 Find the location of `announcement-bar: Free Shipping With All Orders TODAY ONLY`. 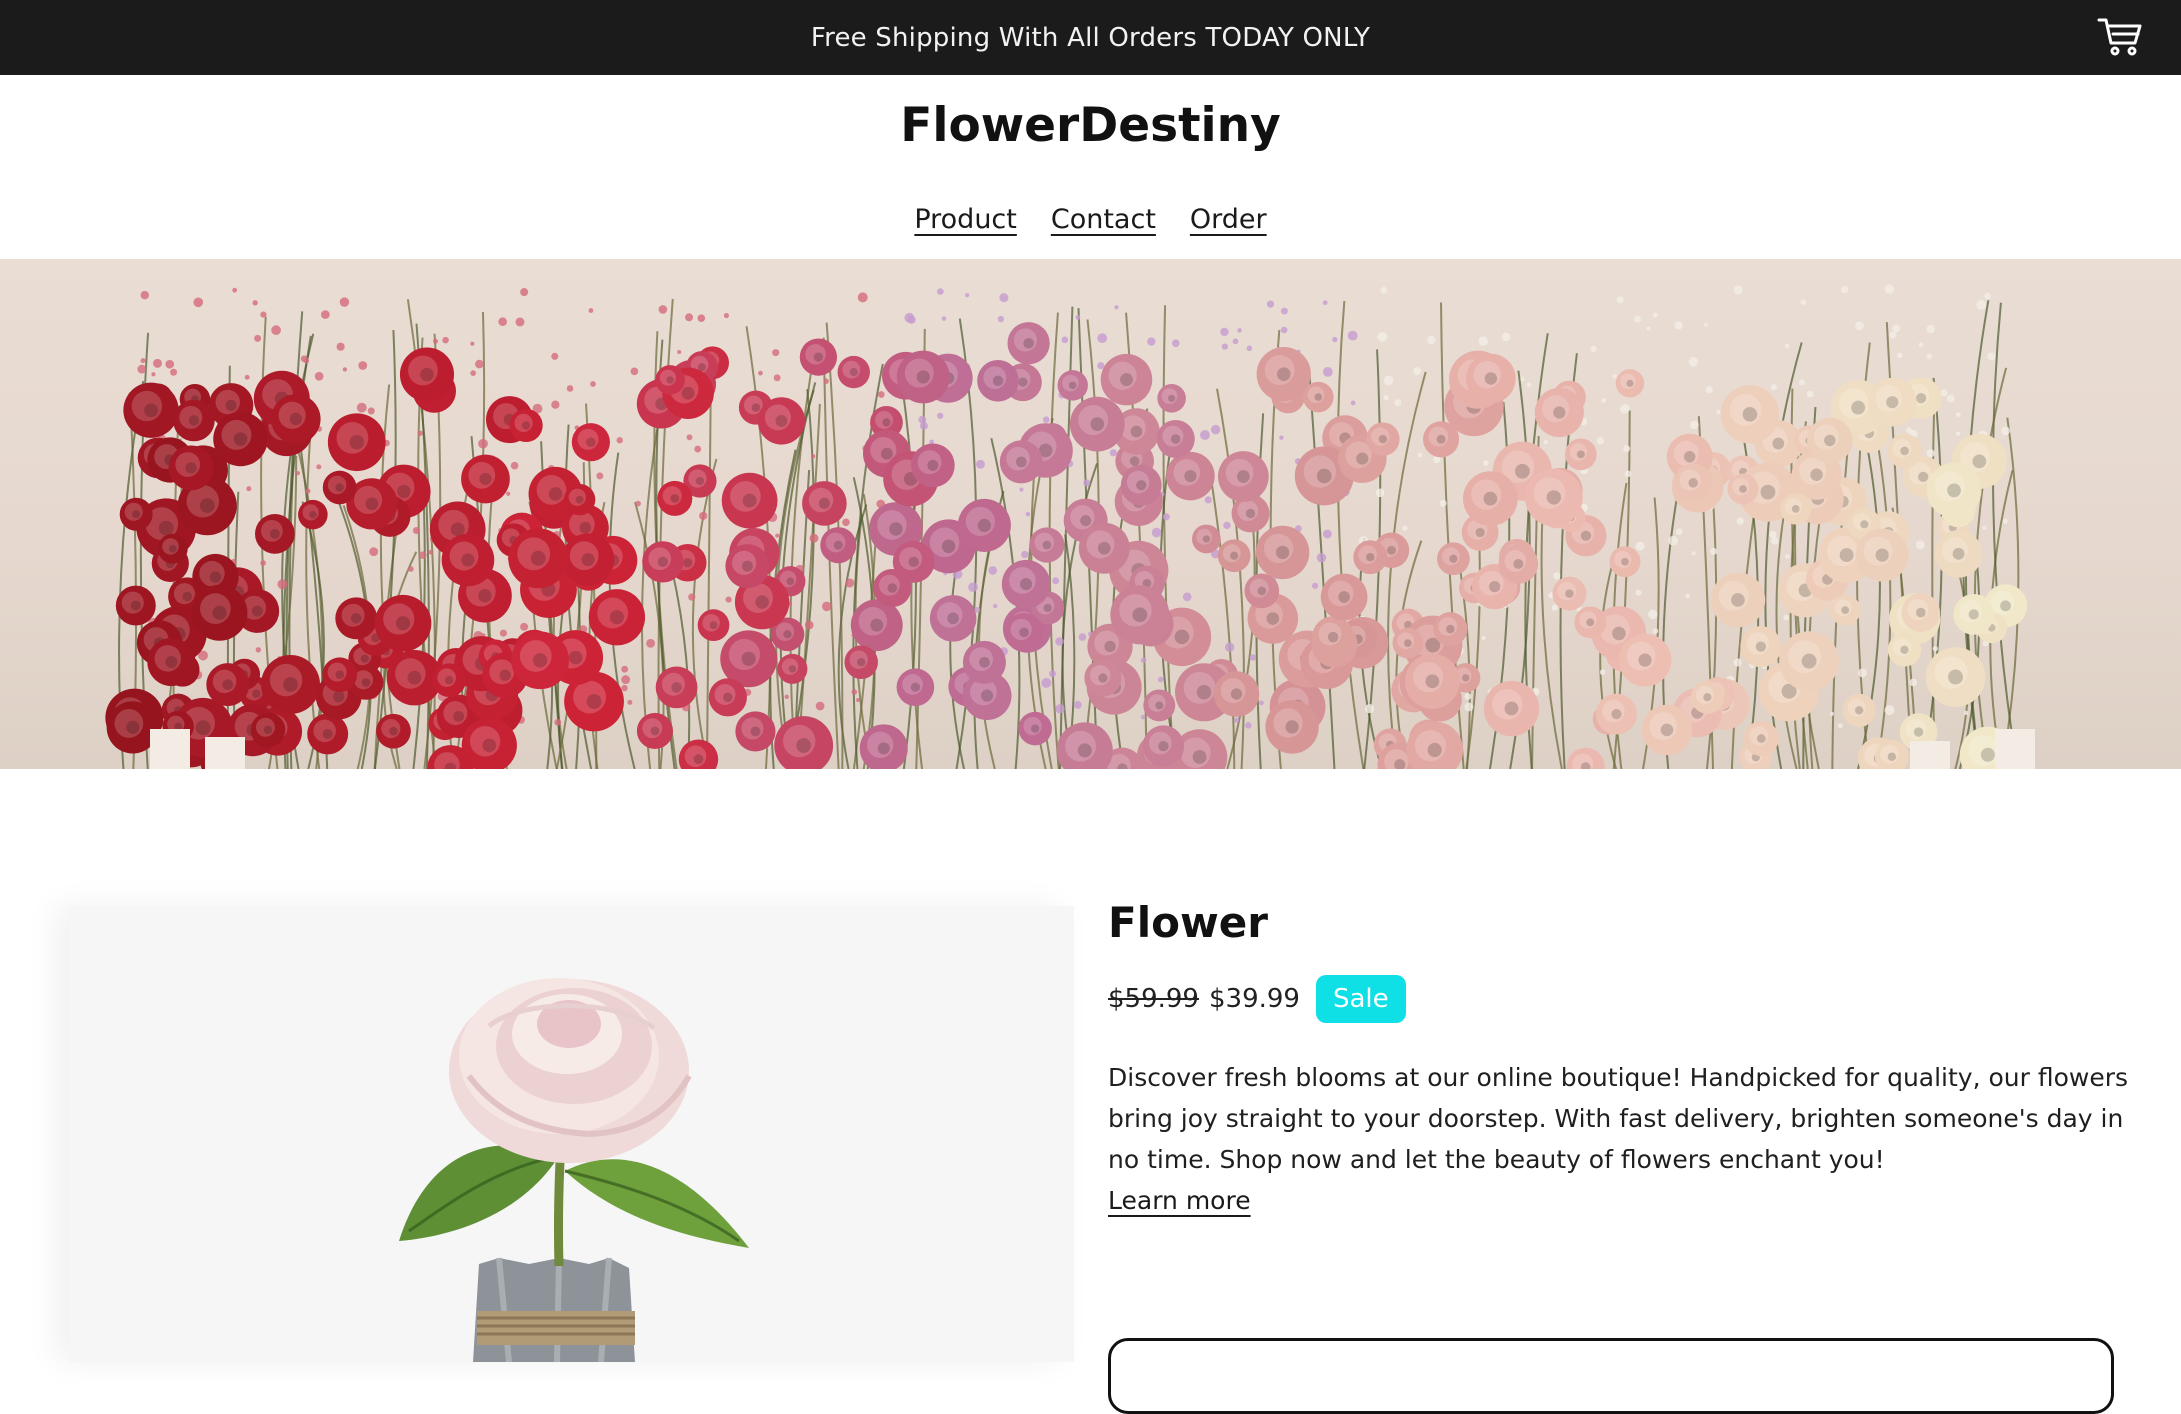

announcement-bar: Free Shipping With All Orders TODAY ONLY is located at coordinates (1090, 37).